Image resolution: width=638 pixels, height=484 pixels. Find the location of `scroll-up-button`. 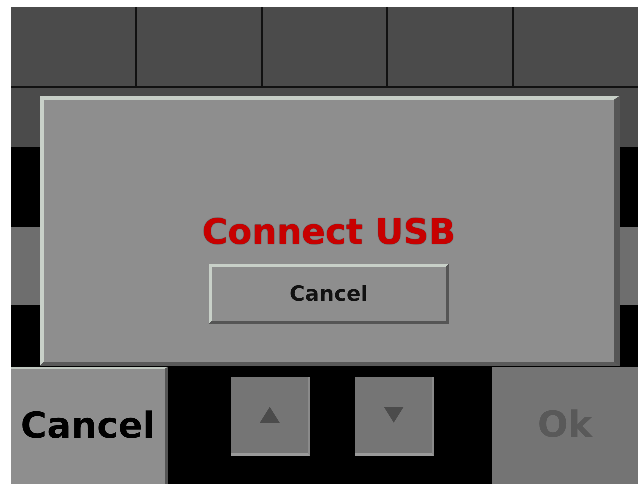

scroll-up-button is located at coordinates (270, 416).